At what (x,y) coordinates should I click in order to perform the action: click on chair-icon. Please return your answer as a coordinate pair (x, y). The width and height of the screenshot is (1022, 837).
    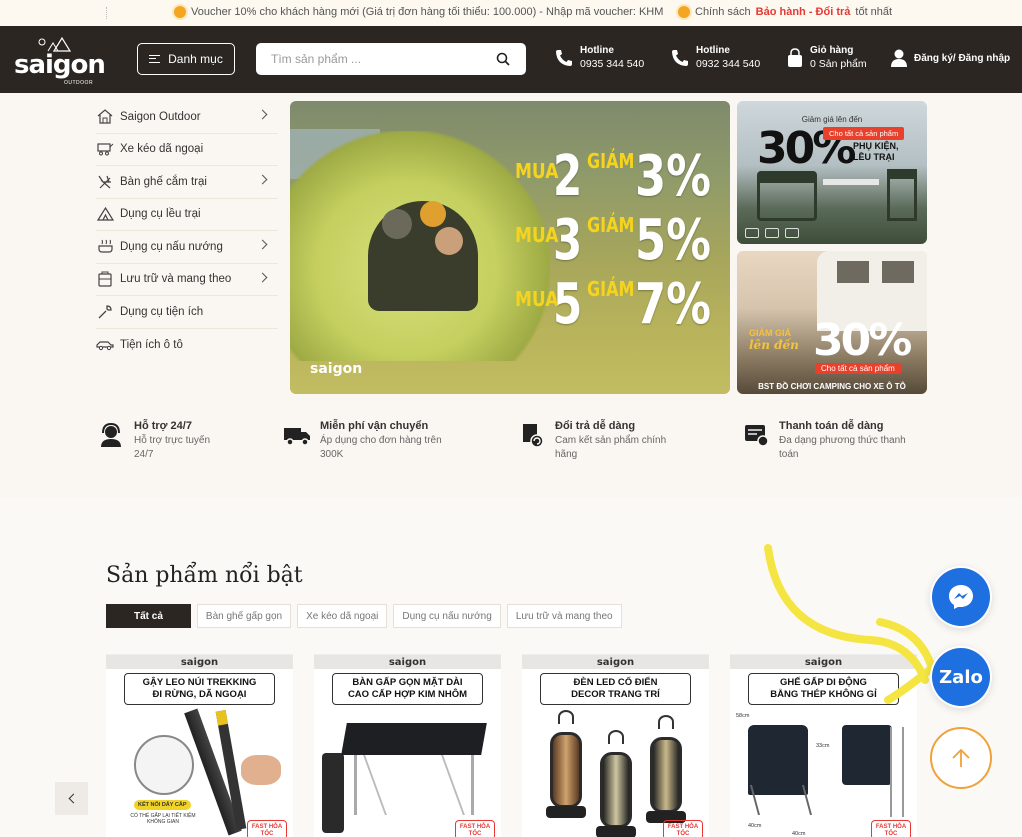
    Looking at the image, I should click on (105, 182).